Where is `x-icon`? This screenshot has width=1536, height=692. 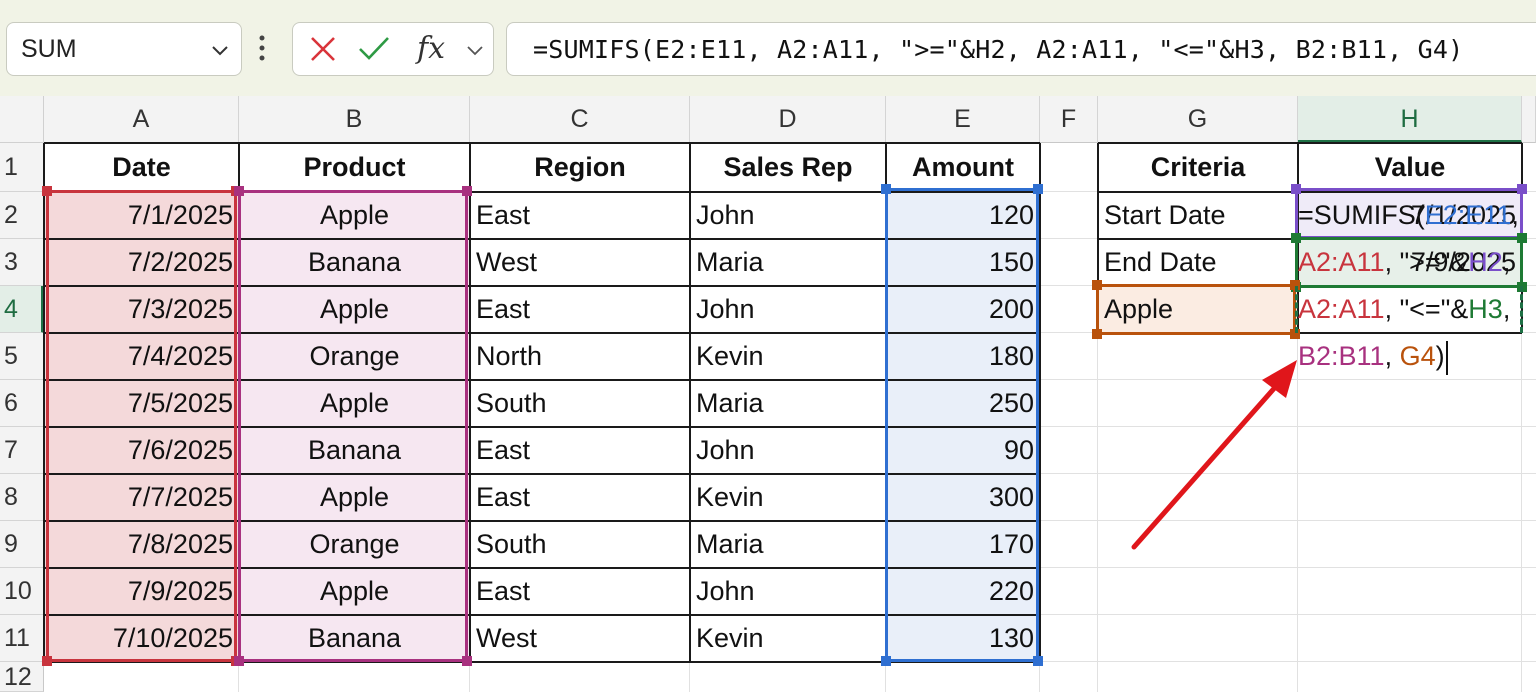 x-icon is located at coordinates (323, 49).